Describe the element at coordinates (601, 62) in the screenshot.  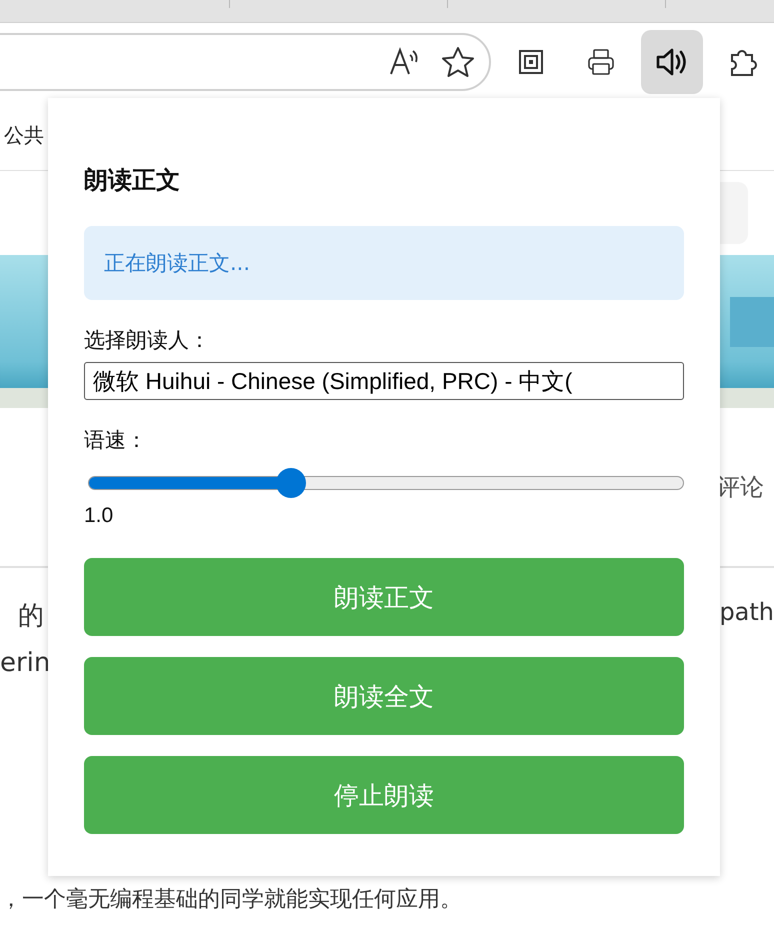
I see `printer-icon` at that location.